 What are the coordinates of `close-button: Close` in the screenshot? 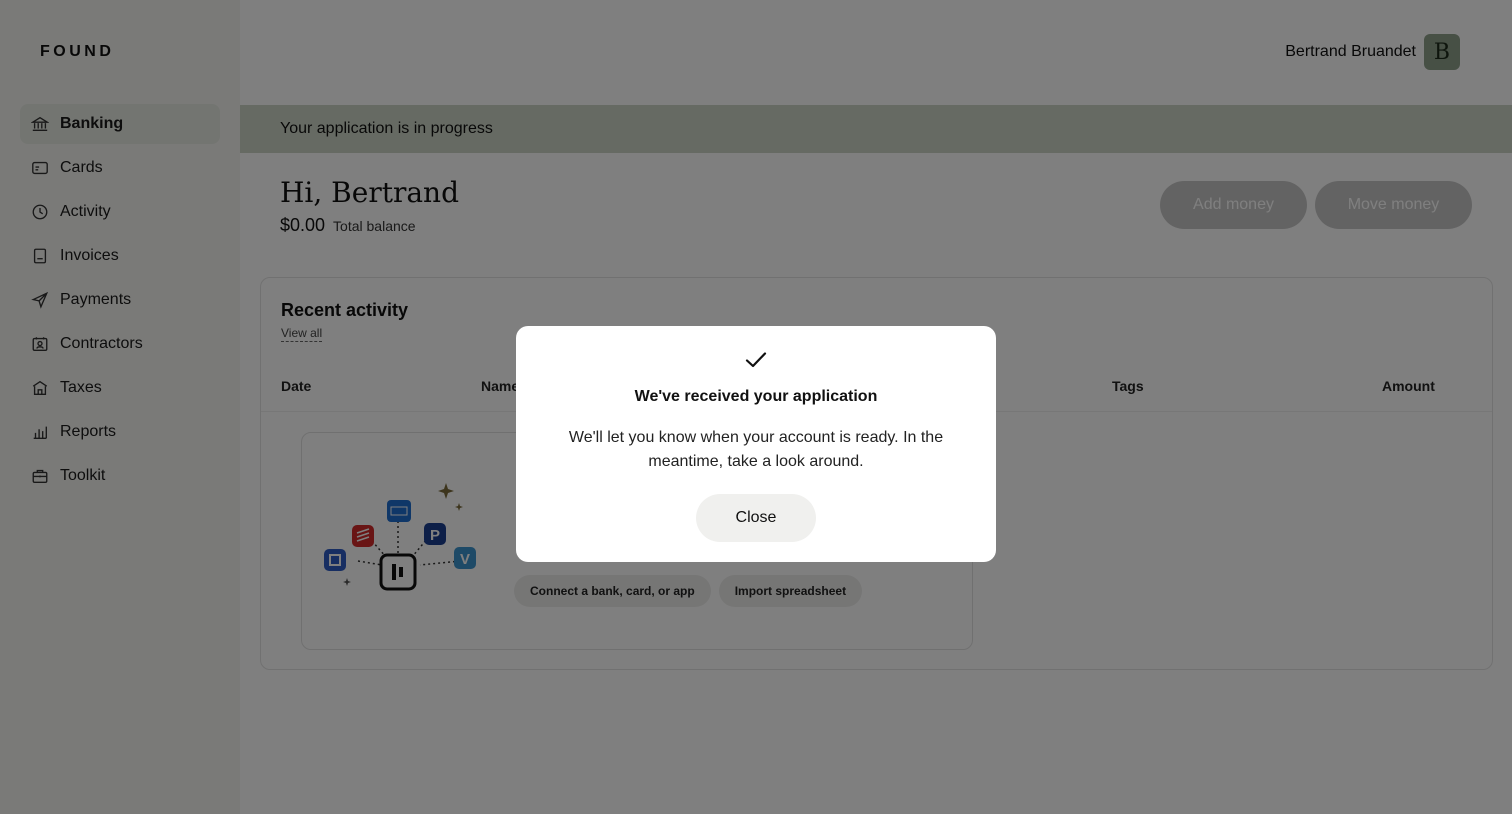 It's located at (756, 518).